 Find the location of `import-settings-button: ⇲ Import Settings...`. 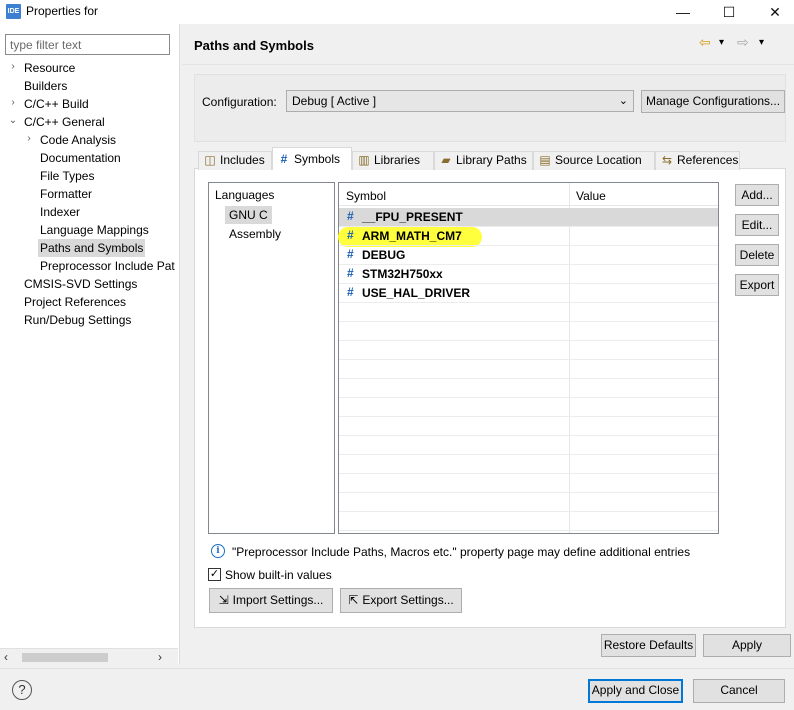

import-settings-button: ⇲ Import Settings... is located at coordinates (271, 600).